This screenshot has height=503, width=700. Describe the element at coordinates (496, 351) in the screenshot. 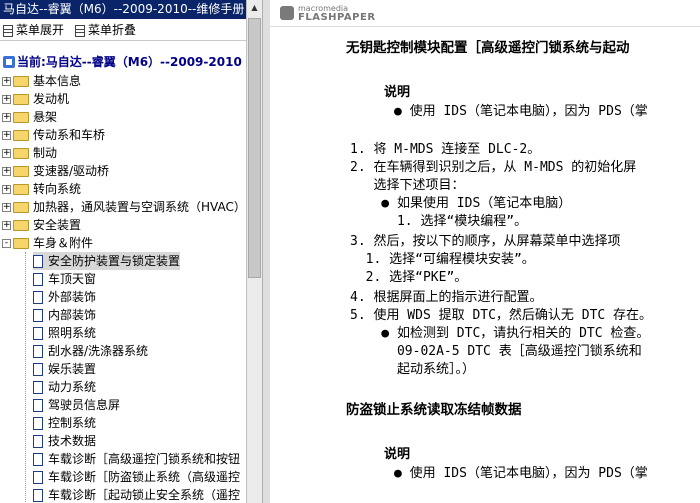

I see `procedure-step: 09-02A-5 DTC 表［高级遥控门锁系统和` at that location.